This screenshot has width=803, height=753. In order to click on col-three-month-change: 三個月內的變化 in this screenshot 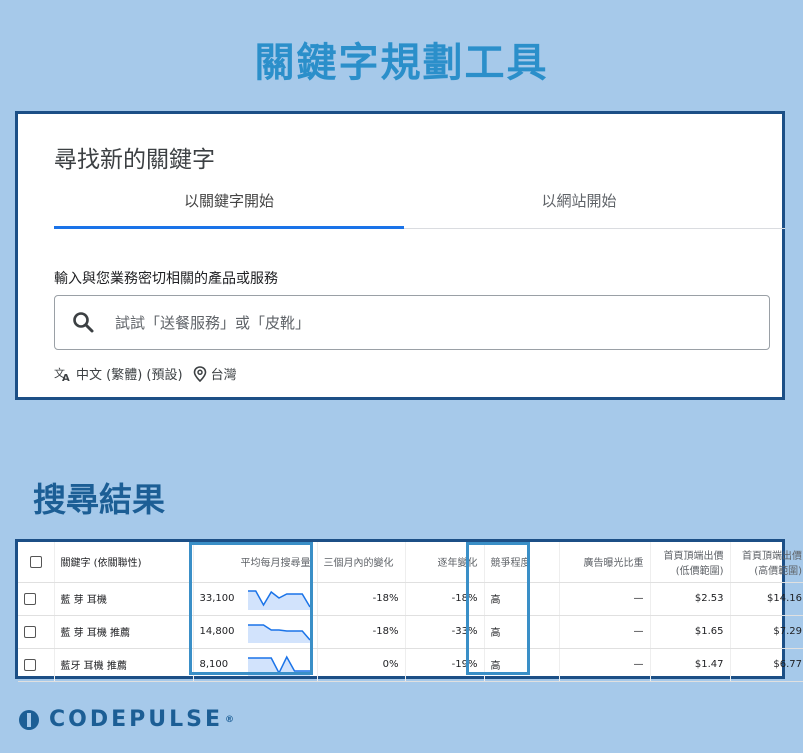, I will do `click(360, 562)`.